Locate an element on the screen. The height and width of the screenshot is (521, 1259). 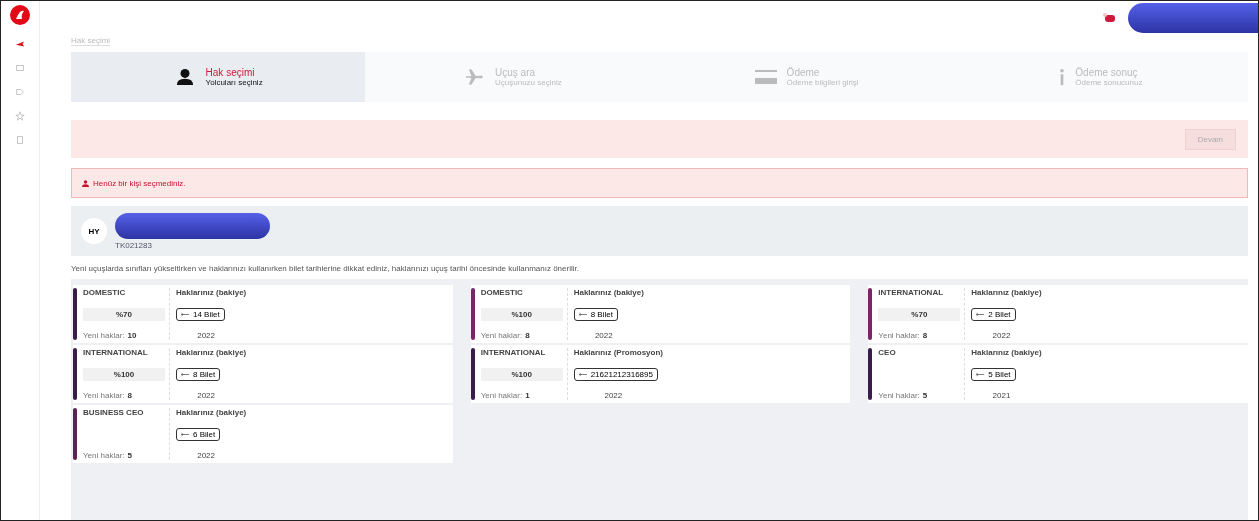
rights-card: BUSINESS CEO Yeni haklar: 5 Haklarınız (bakiye) 6 Bilet 2022 is located at coordinates (263, 434).